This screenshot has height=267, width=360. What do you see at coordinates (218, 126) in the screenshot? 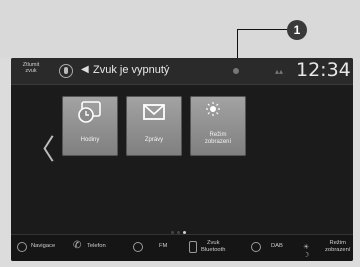
I see `tile-rezim-zobrazeni: Režim zobrazení` at bounding box center [218, 126].